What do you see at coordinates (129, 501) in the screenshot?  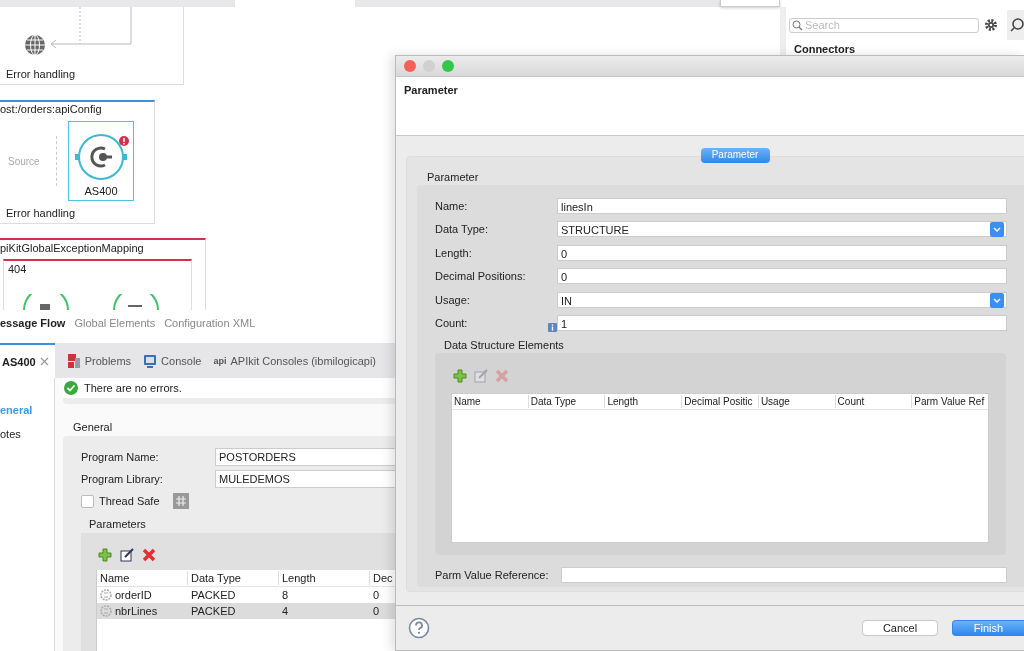 I see `checkbox-label: Thread Safe` at bounding box center [129, 501].